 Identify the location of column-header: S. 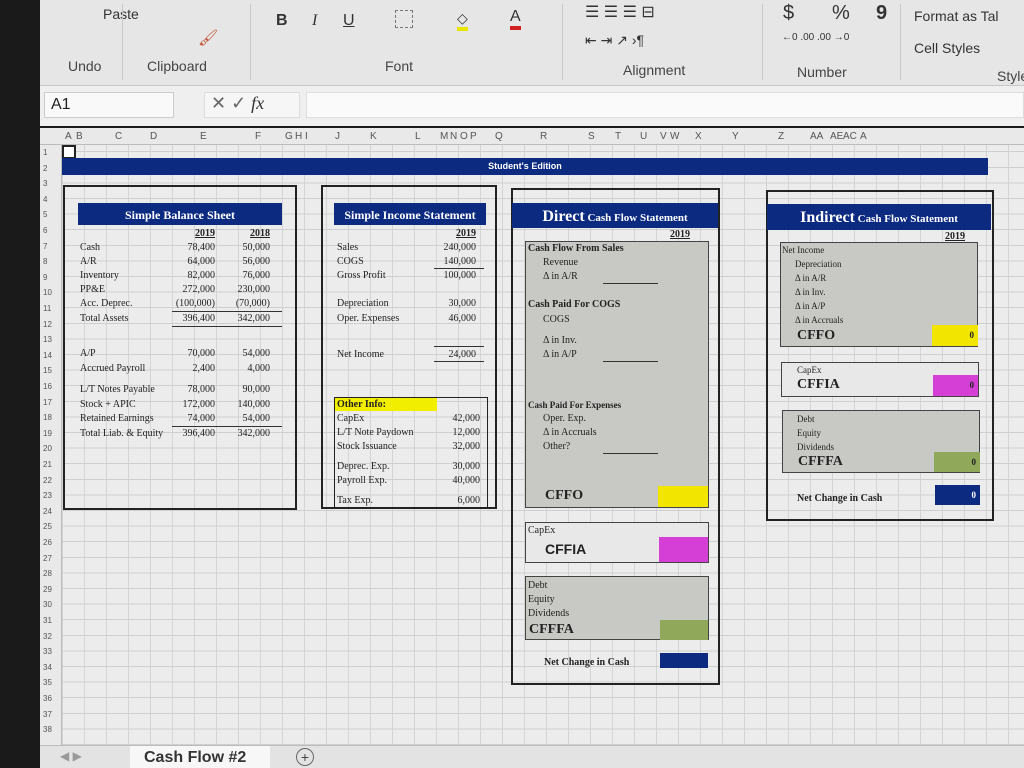
(591, 136).